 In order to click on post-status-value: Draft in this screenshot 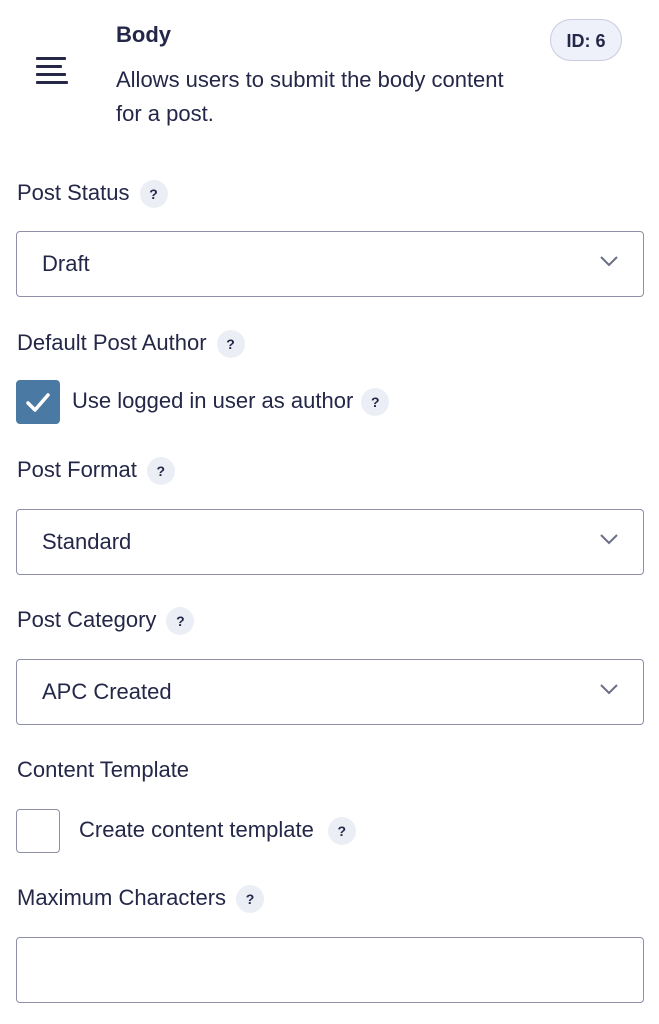, I will do `click(66, 263)`.